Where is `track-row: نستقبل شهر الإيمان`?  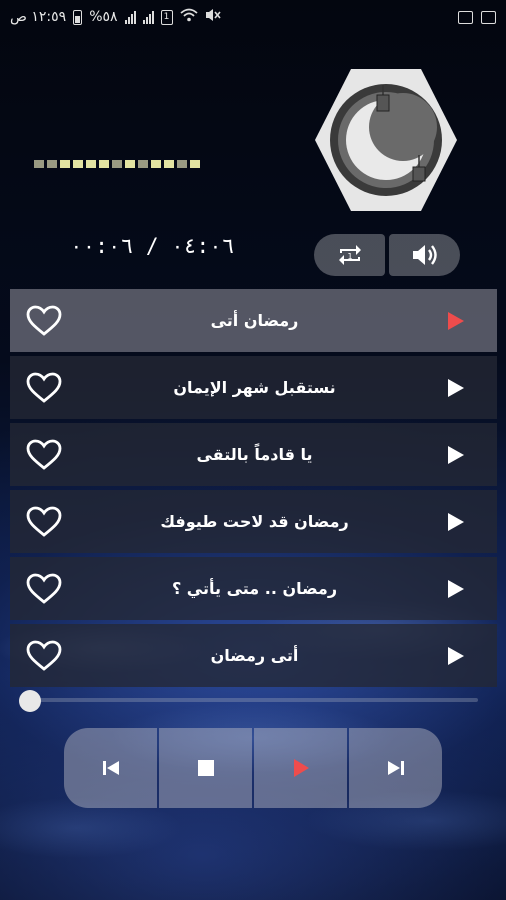 track-row: نستقبل شهر الإيمان is located at coordinates (253, 387).